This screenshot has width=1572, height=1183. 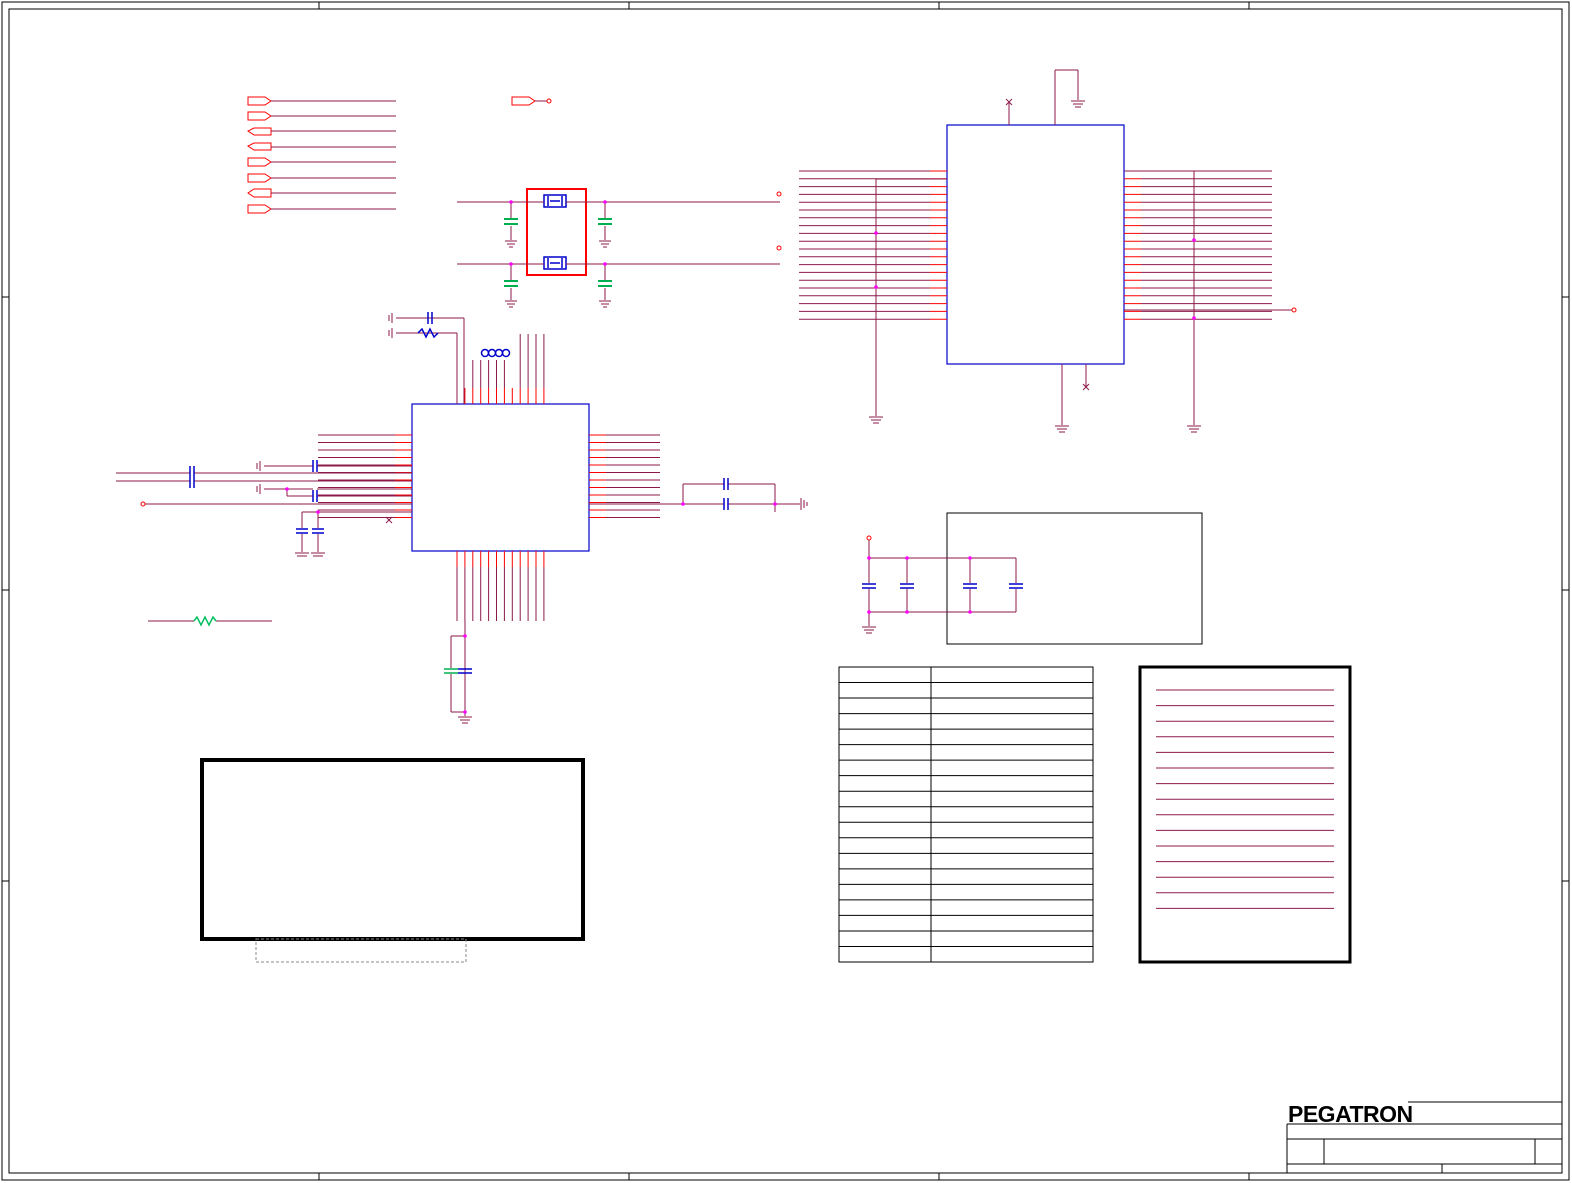 I want to click on offpage-wires, so click(x=409, y=155).